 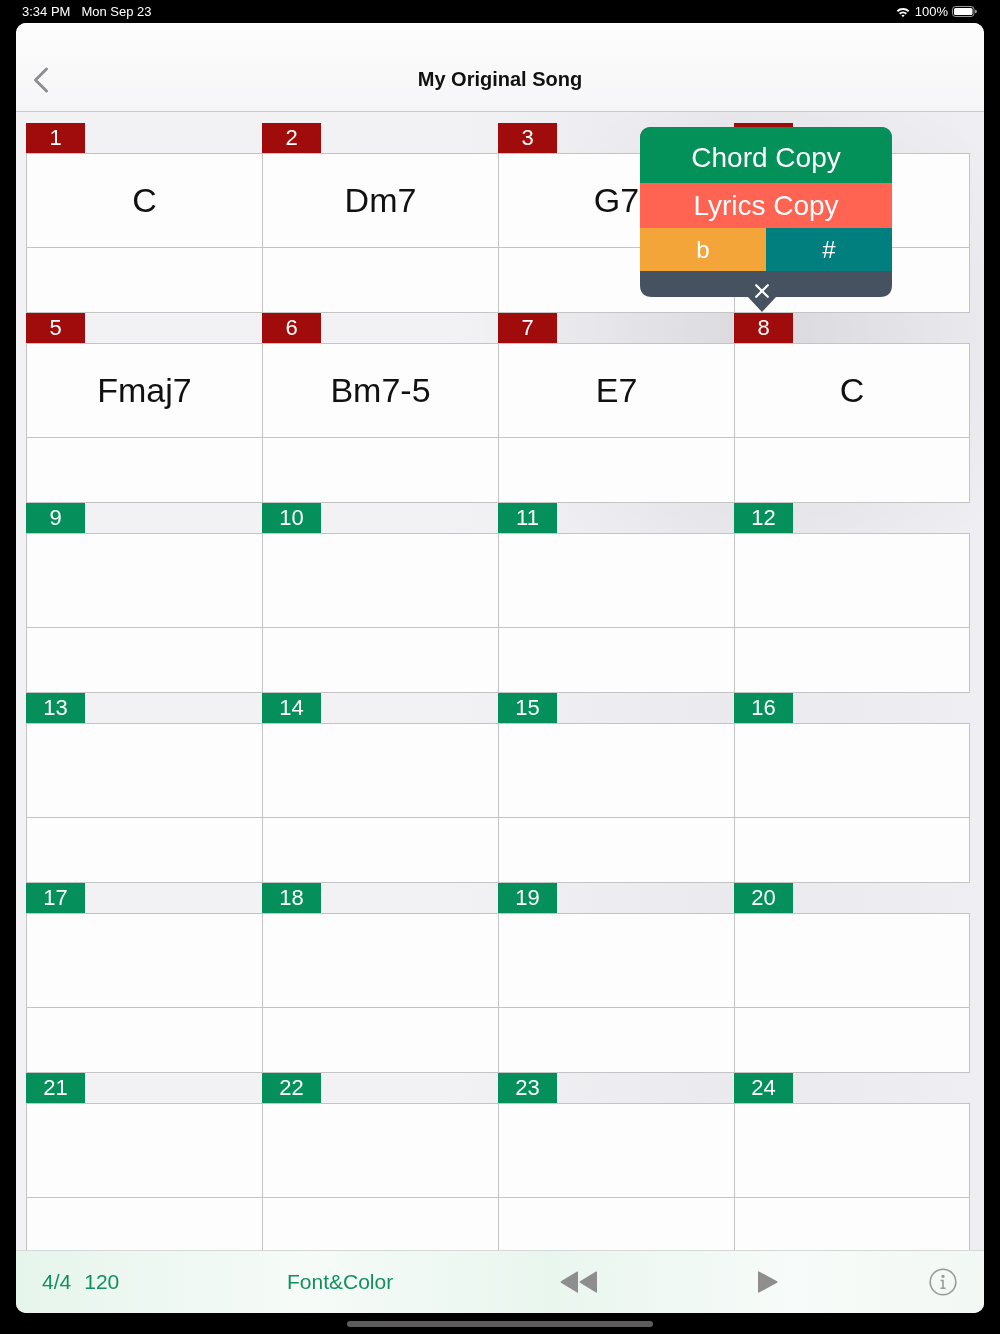 What do you see at coordinates (102, 1282) in the screenshot?
I see `tempo: 120` at bounding box center [102, 1282].